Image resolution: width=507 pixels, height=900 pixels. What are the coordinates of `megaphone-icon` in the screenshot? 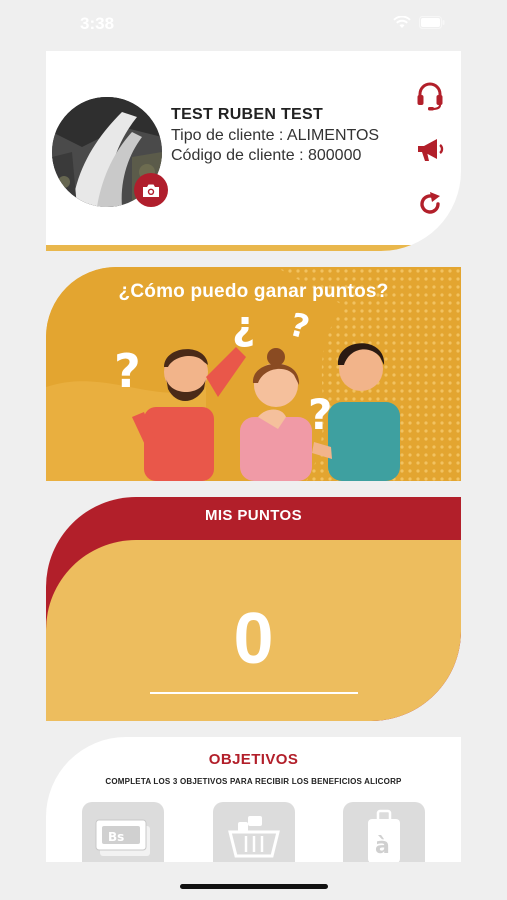 It's located at (431, 150).